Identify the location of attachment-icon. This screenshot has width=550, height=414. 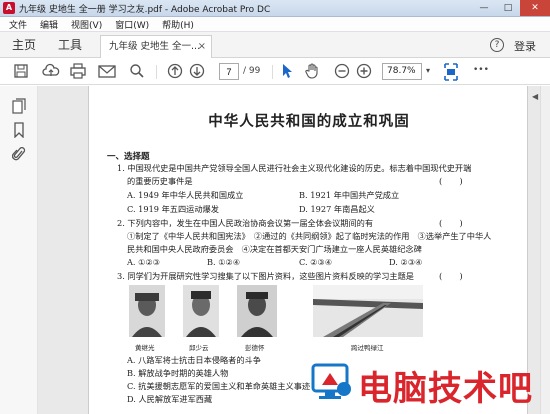
(18, 156).